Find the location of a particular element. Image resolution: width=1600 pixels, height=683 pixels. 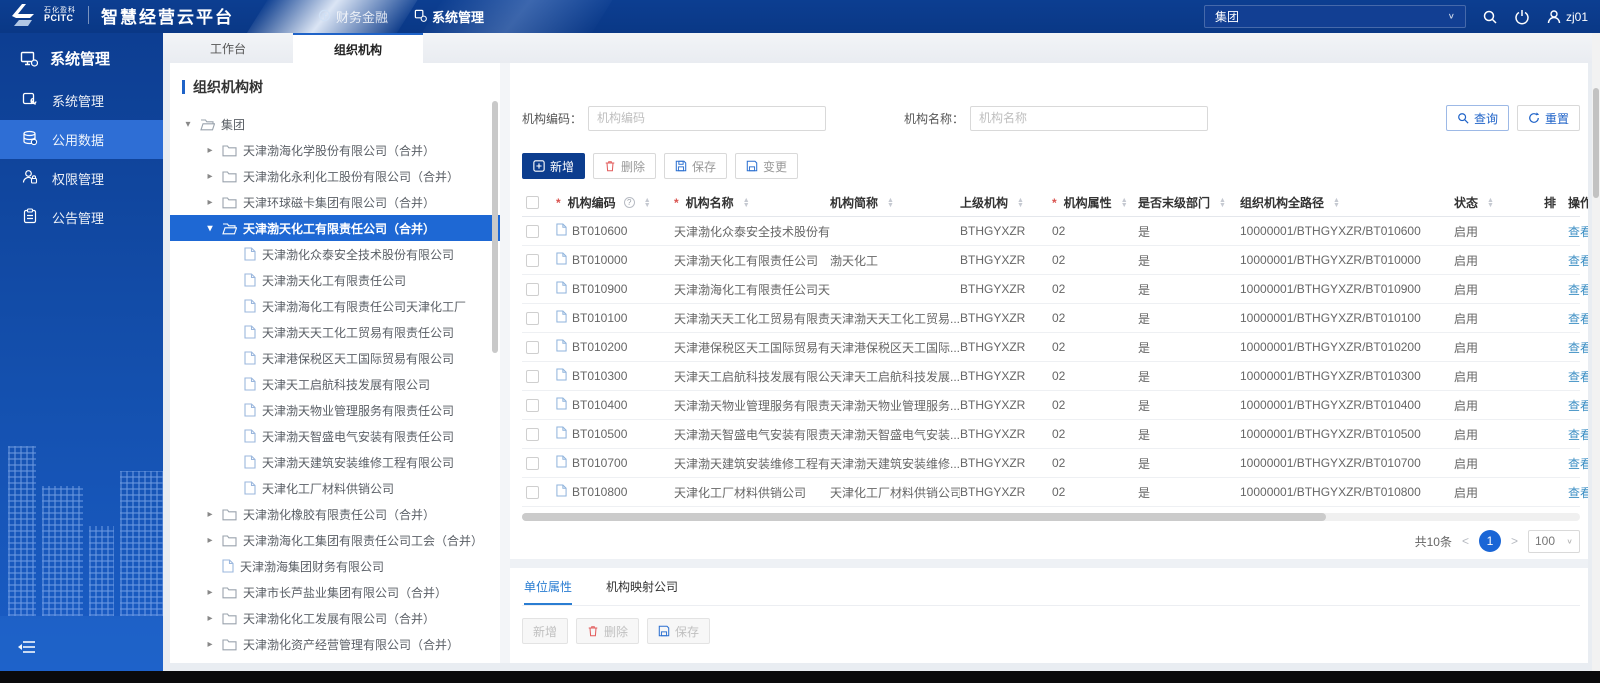

power-icon is located at coordinates (1522, 17).